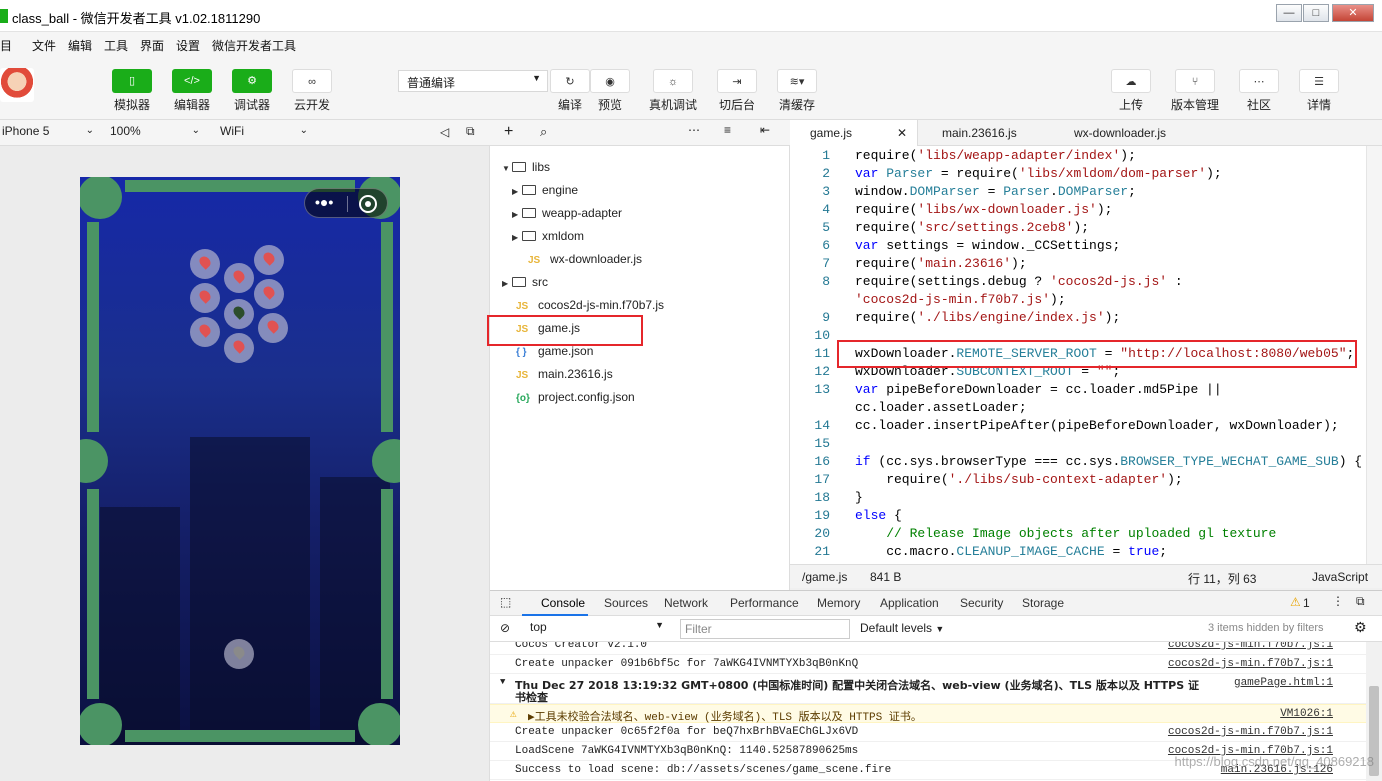 The height and width of the screenshot is (781, 1382). I want to click on menu-wechat-devtools: 微信开发者工具, so click(254, 45).